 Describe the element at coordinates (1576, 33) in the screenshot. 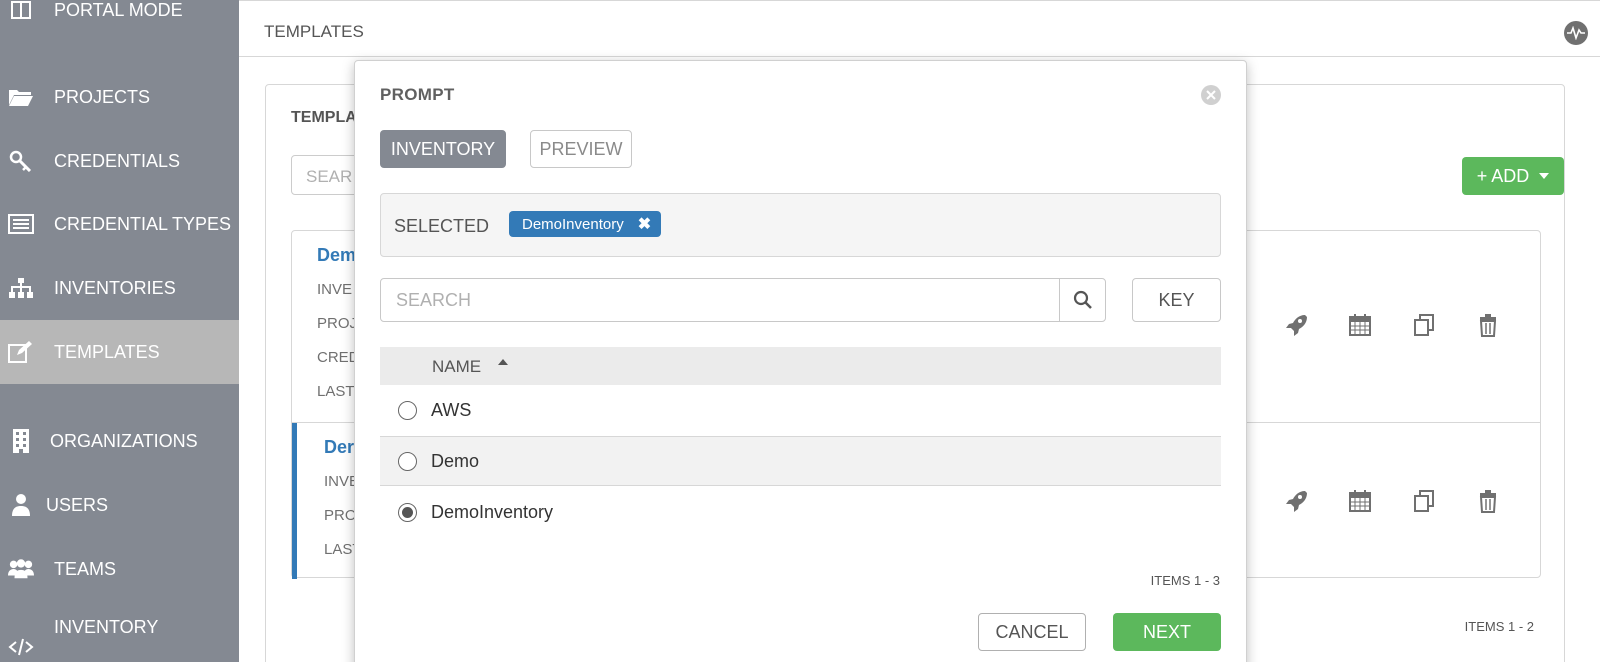

I see `activity-stream-icon` at that location.